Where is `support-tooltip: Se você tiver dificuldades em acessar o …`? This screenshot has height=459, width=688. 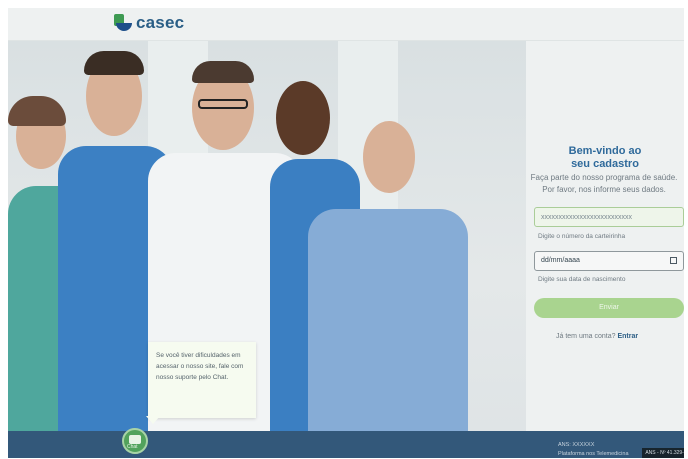
support-tooltip: Se você tiver dificuldades em acessar o … is located at coordinates (202, 380).